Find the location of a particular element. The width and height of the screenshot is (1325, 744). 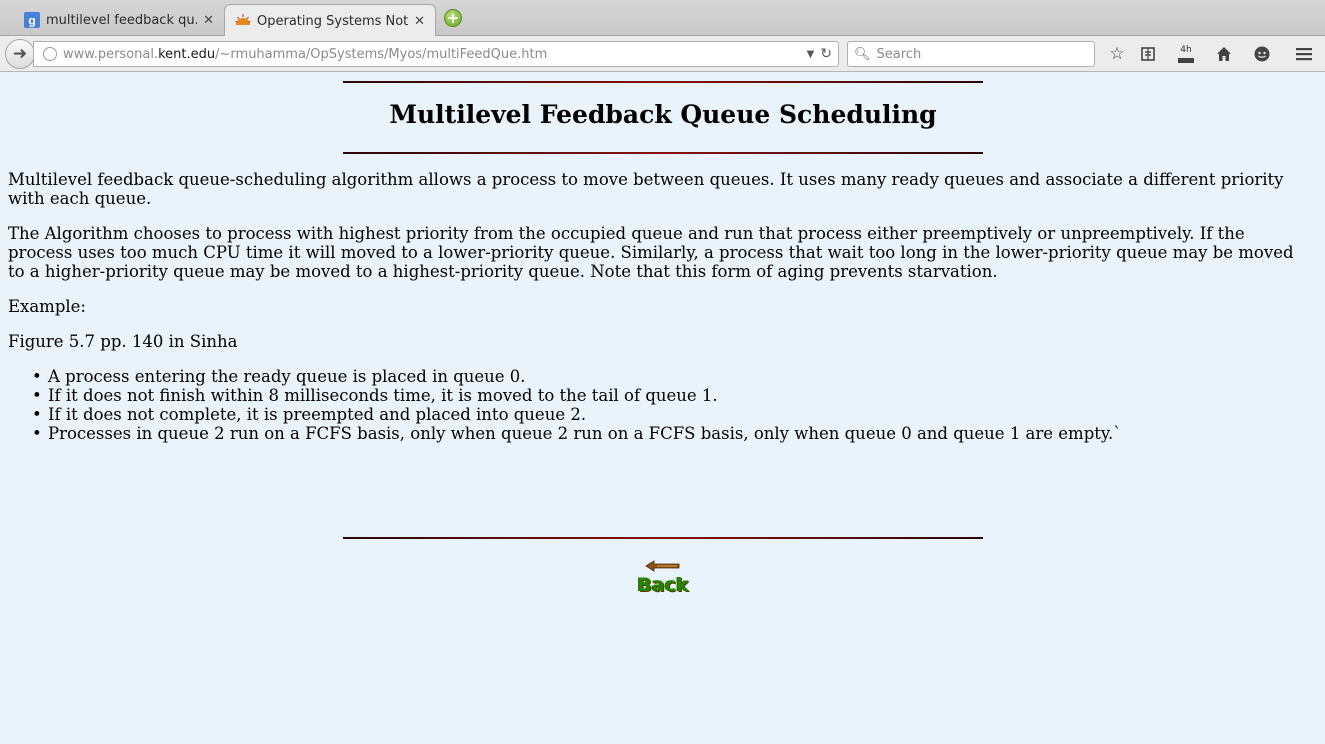

svg-text: g is located at coordinates (31, 21).